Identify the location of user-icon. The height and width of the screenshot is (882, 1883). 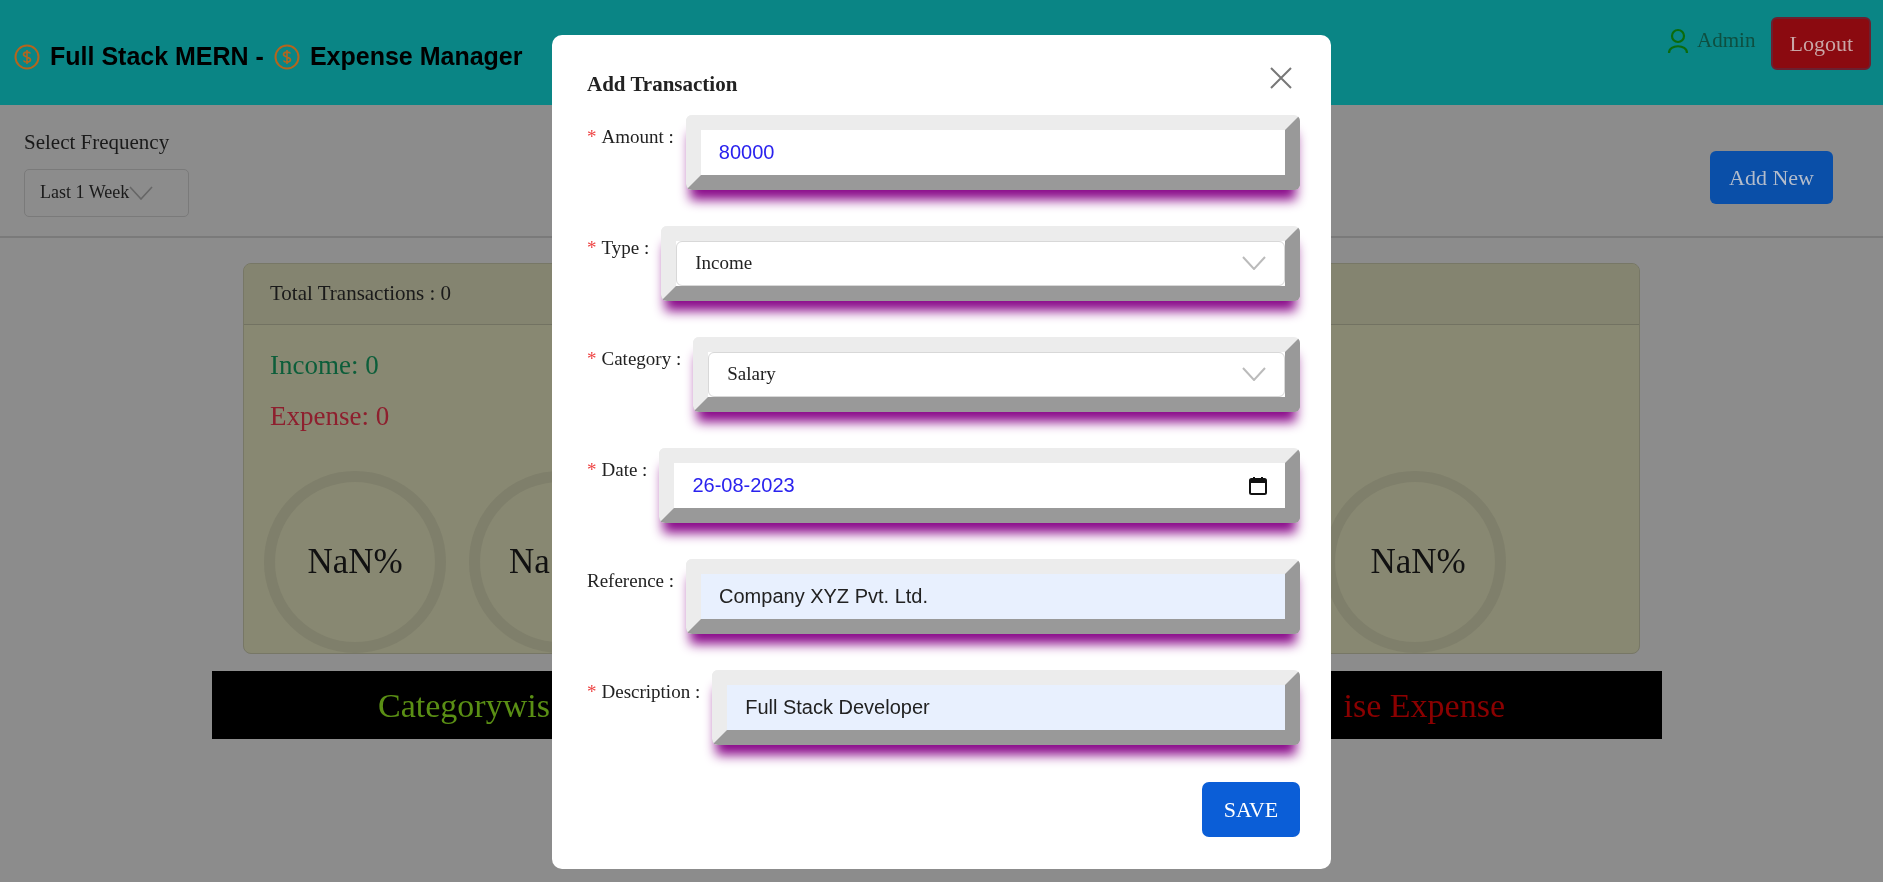
(1678, 40).